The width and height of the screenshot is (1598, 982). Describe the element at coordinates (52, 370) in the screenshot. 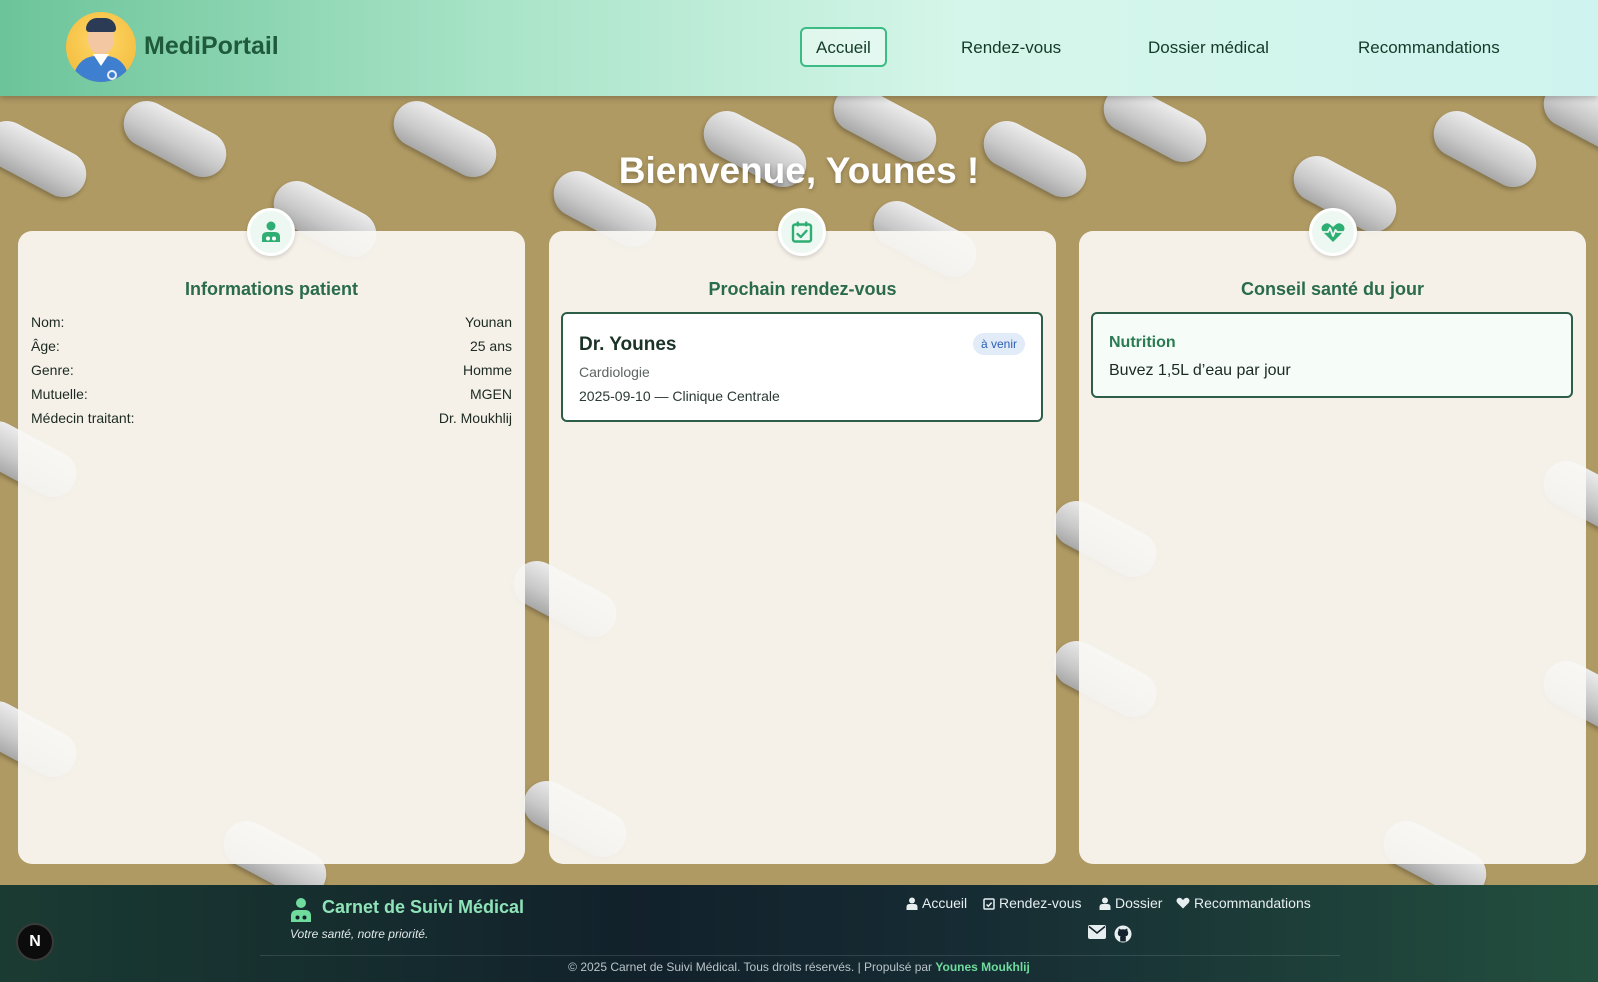

I see `info-label: Genre:` at that location.